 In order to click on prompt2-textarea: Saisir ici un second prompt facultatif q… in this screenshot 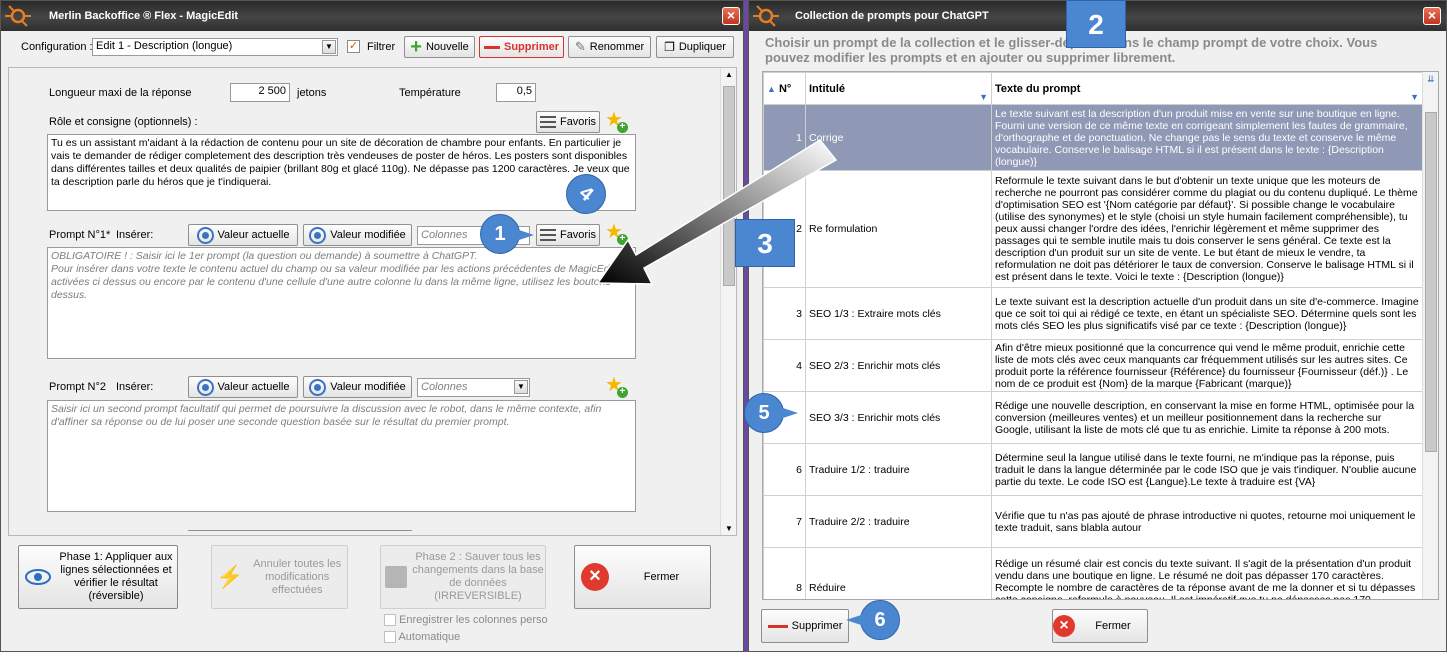, I will do `click(341, 456)`.